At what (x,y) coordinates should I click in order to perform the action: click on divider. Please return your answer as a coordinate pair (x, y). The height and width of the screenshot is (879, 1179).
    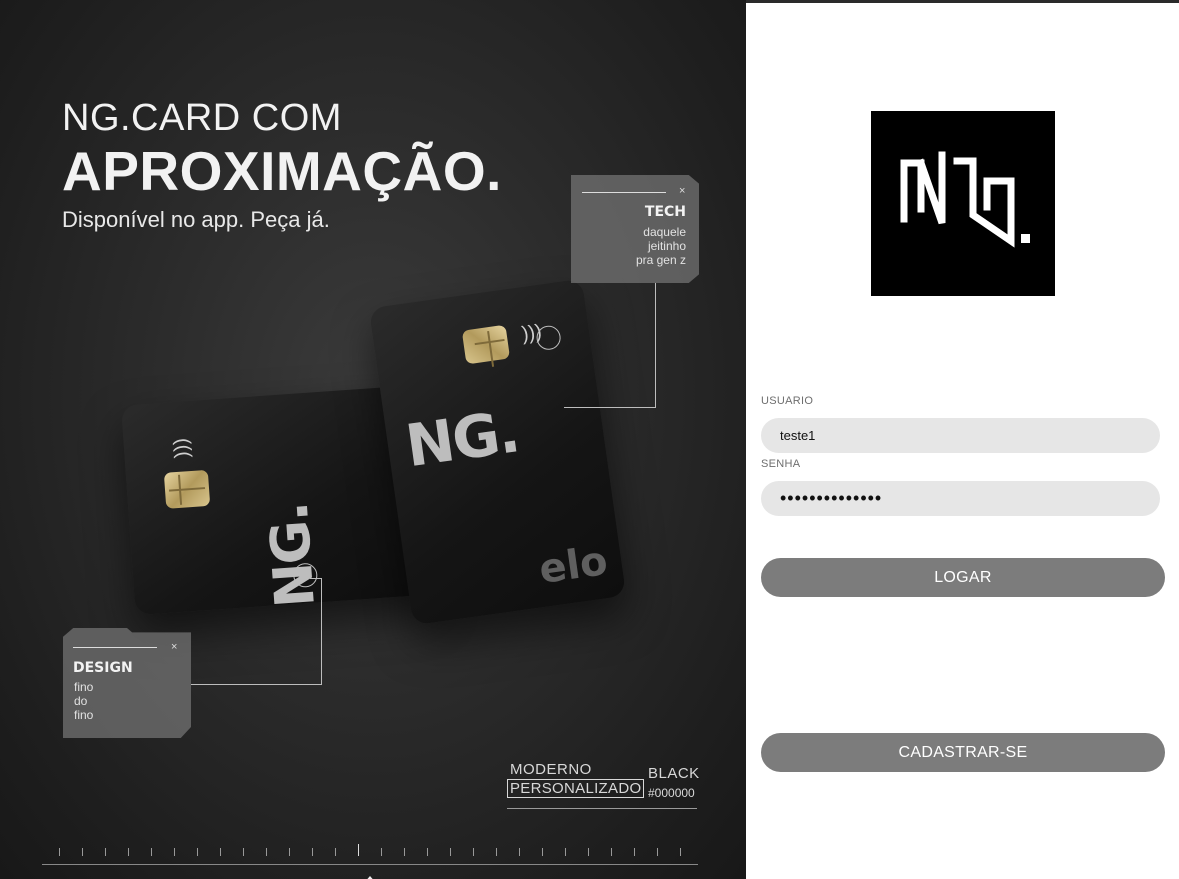
    Looking at the image, I should click on (602, 808).